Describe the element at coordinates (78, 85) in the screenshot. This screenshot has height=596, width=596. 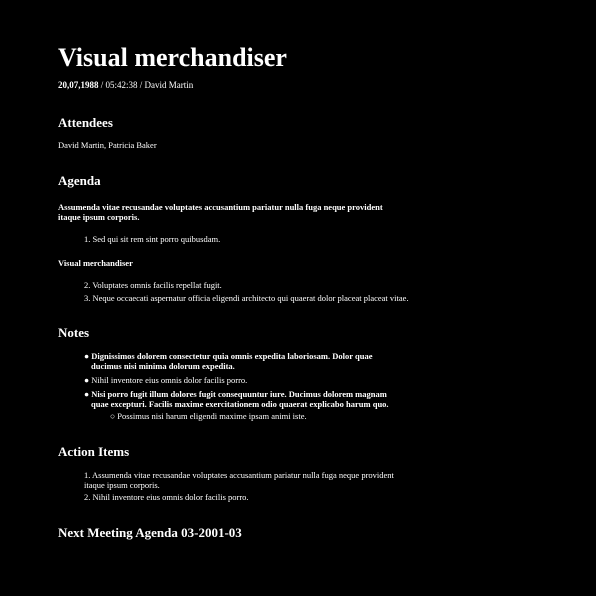
I see `meeting-date: 20,07,1988` at that location.